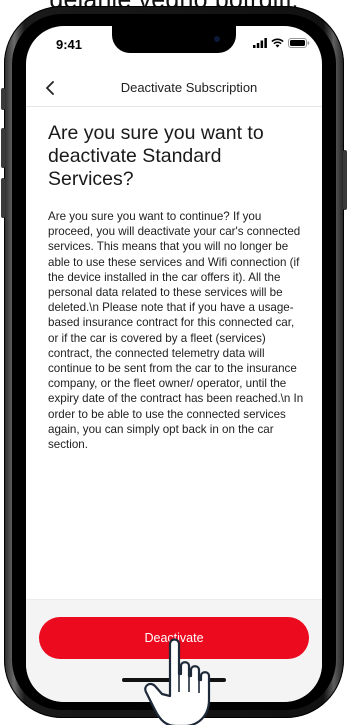 The image size is (348, 725). I want to click on signal-icon, so click(260, 43).